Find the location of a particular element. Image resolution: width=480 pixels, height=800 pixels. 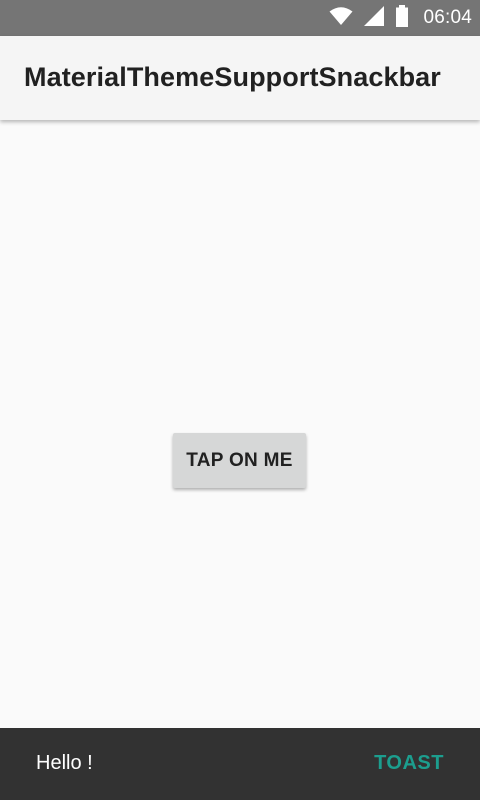

app-bar: MaterialThemeSupportSnackbar is located at coordinates (240, 78).